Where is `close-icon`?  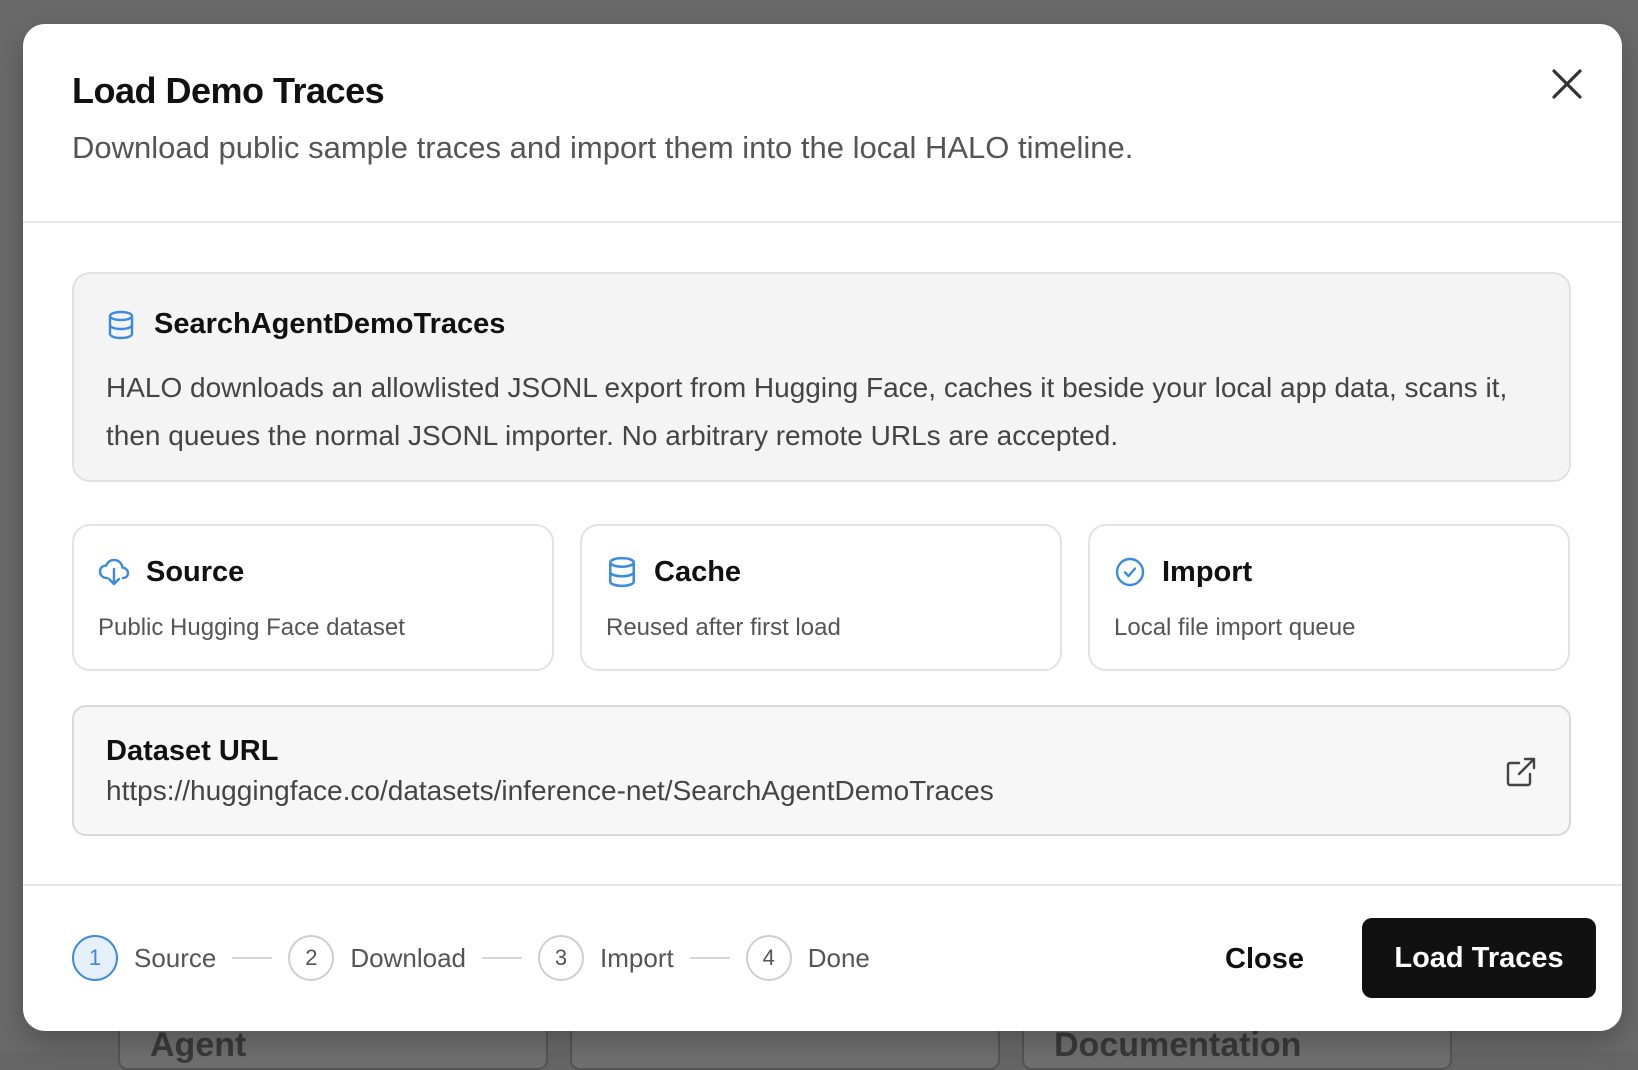 close-icon is located at coordinates (1567, 84).